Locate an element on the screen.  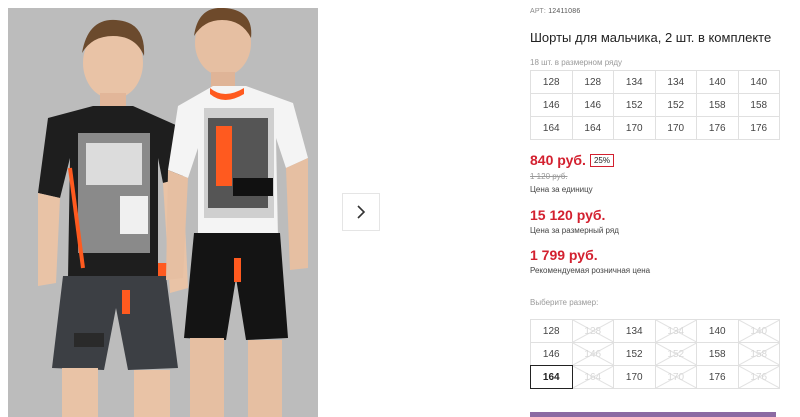
add-to-cart-button is located at coordinates (653, 414).